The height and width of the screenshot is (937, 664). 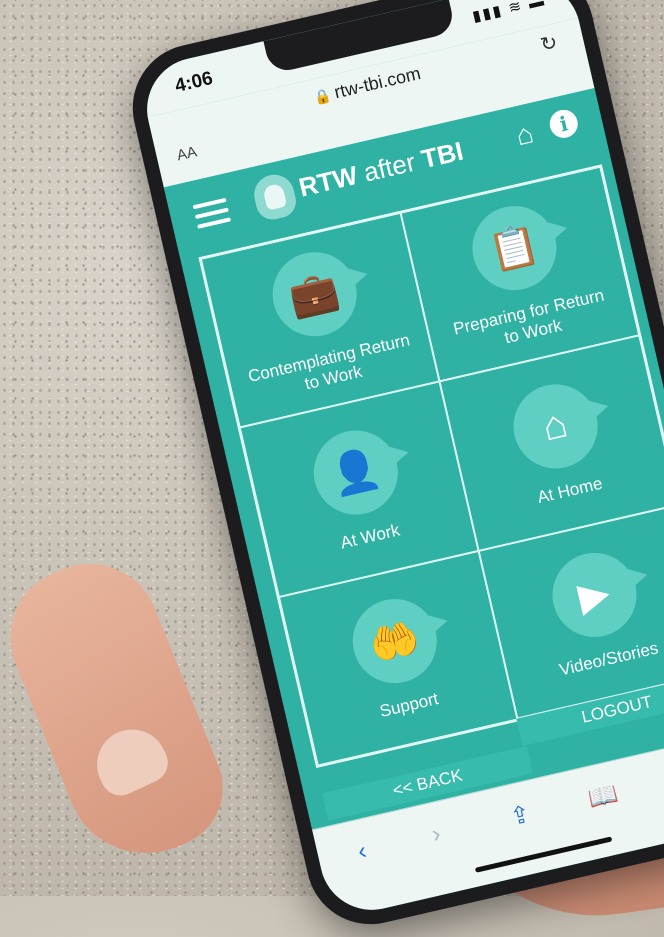 What do you see at coordinates (355, 472) in the screenshot?
I see `worker-icon: 👤` at bounding box center [355, 472].